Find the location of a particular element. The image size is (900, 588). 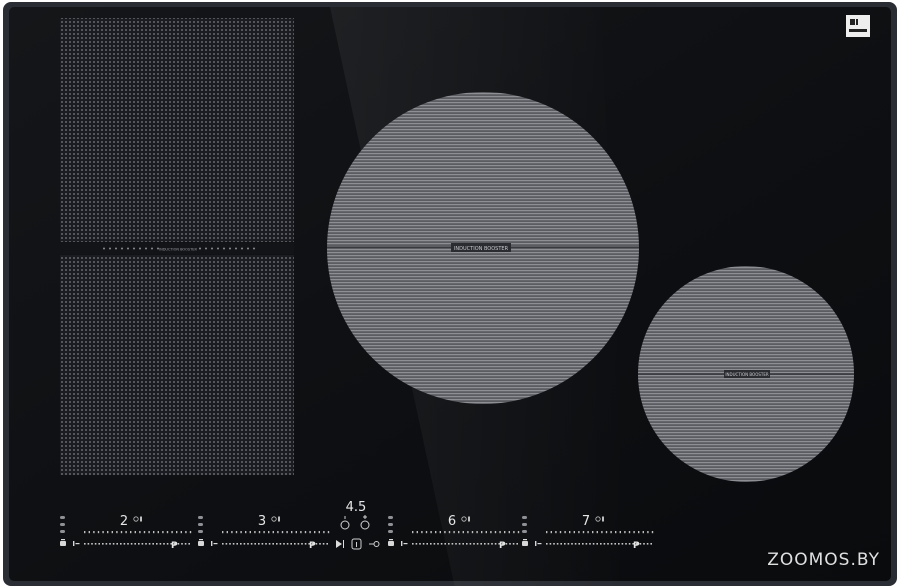

flex-booster-label: INDUCTION BOOSTER is located at coordinates (178, 250).